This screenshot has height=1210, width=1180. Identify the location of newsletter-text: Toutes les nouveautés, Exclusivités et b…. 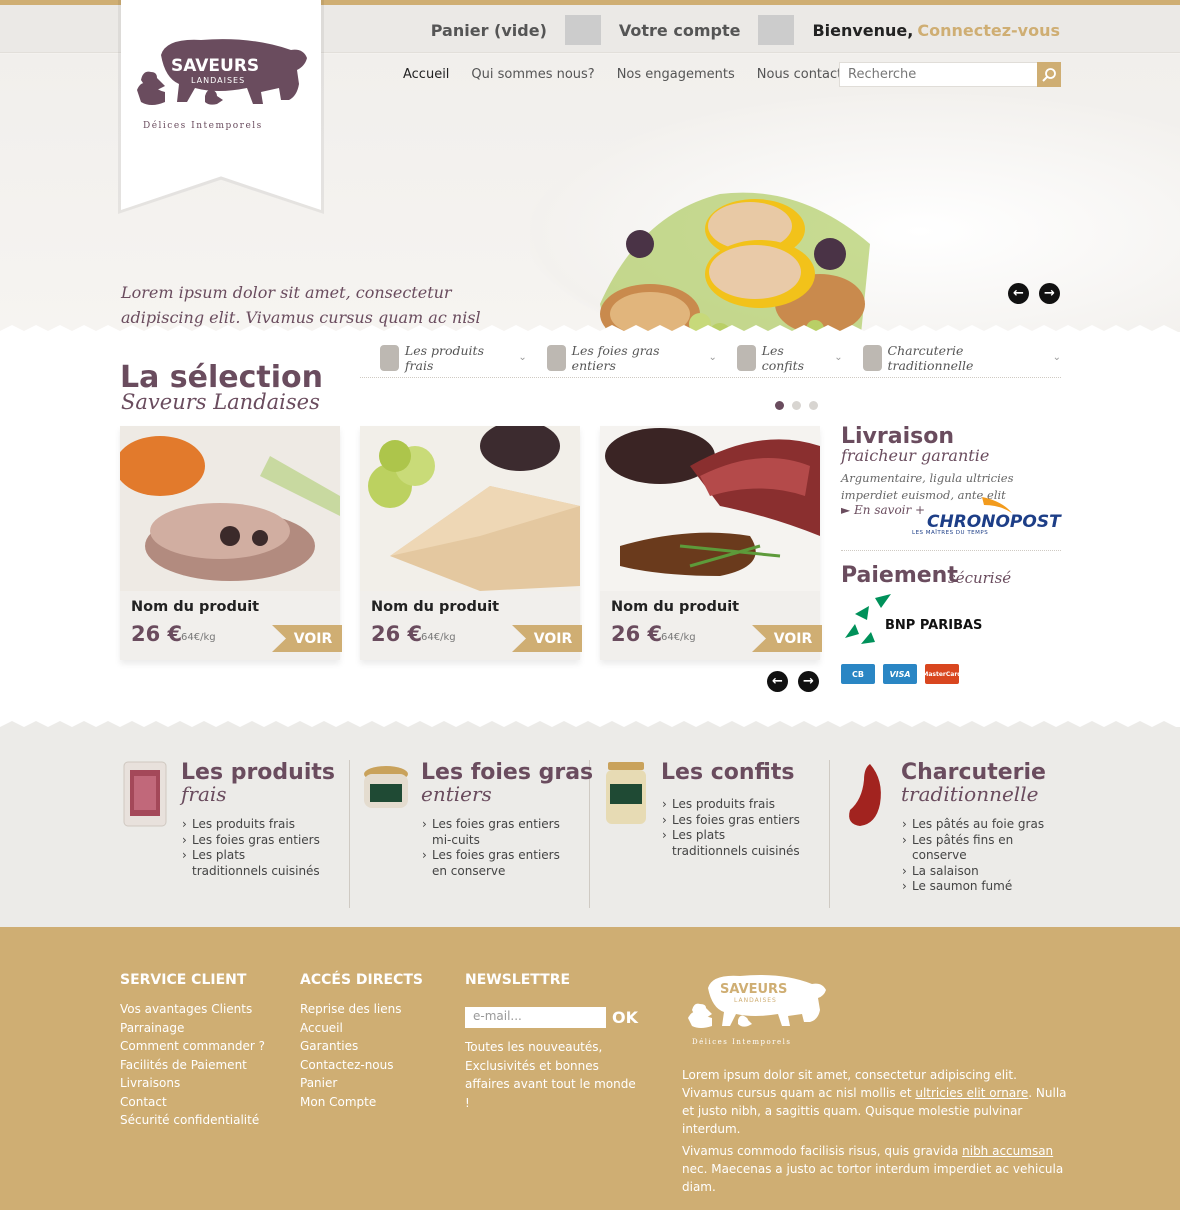
(550, 1075).